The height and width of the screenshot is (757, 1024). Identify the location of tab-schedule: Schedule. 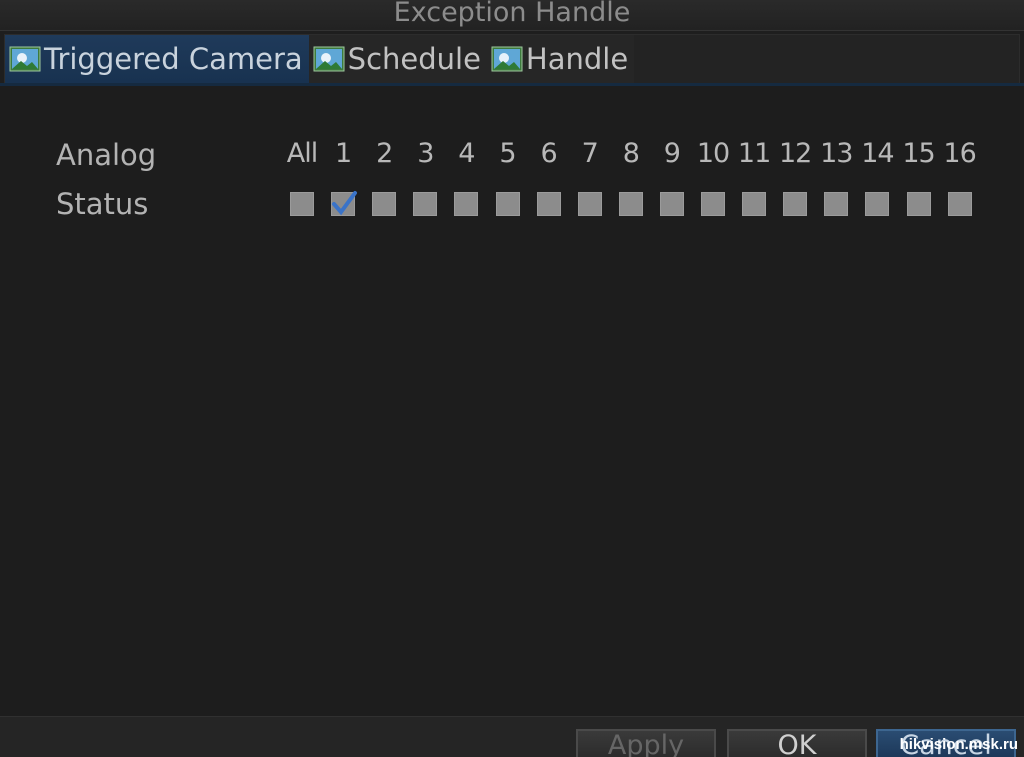
(397, 59).